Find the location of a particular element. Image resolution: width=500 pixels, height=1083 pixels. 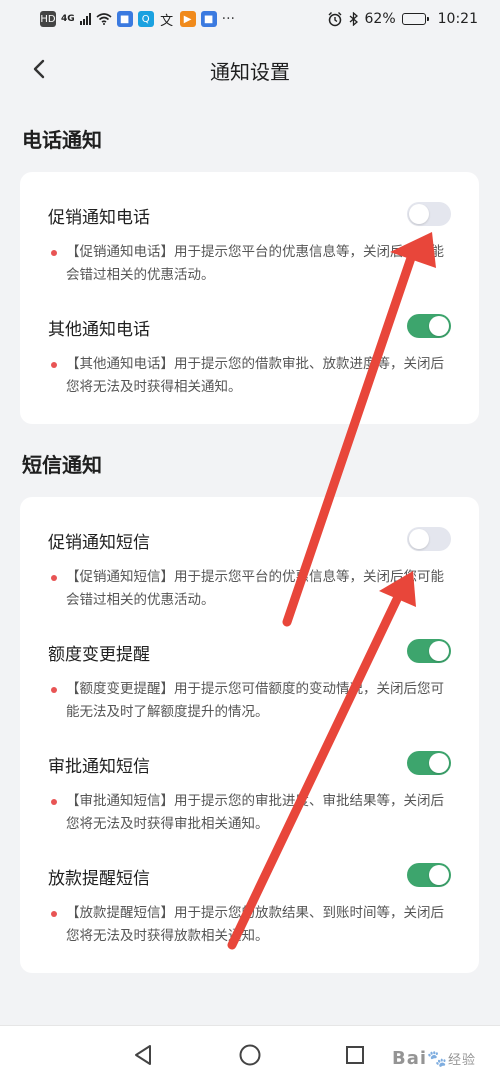

battery-icon is located at coordinates (415, 19).